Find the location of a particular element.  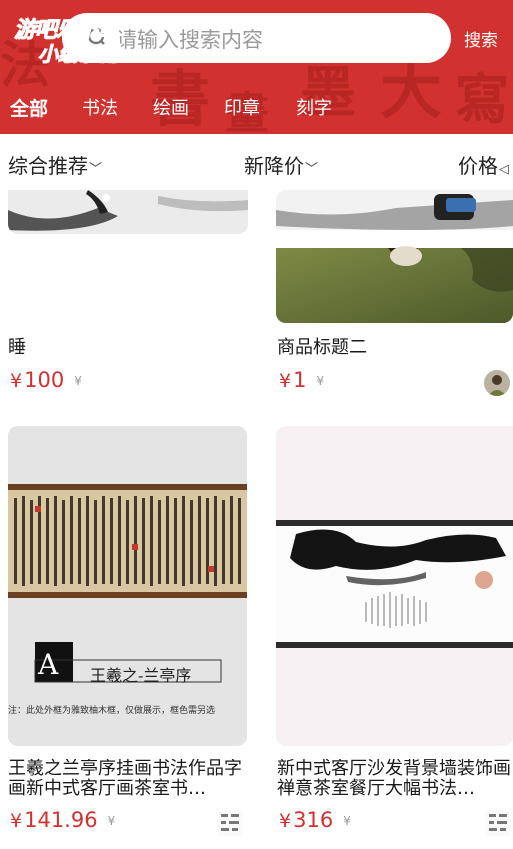

price-value: 316 is located at coordinates (313, 820).